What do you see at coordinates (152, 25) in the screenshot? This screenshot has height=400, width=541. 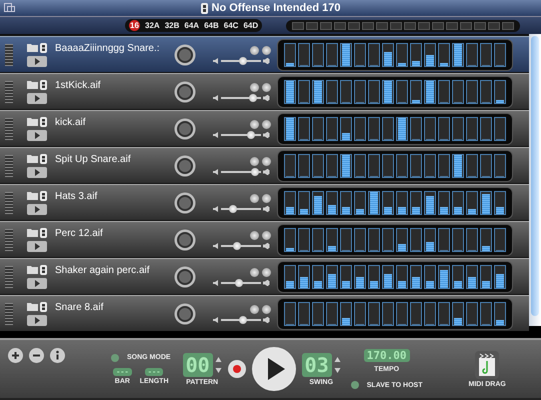 I see `pattern-bank-button: 32A` at bounding box center [152, 25].